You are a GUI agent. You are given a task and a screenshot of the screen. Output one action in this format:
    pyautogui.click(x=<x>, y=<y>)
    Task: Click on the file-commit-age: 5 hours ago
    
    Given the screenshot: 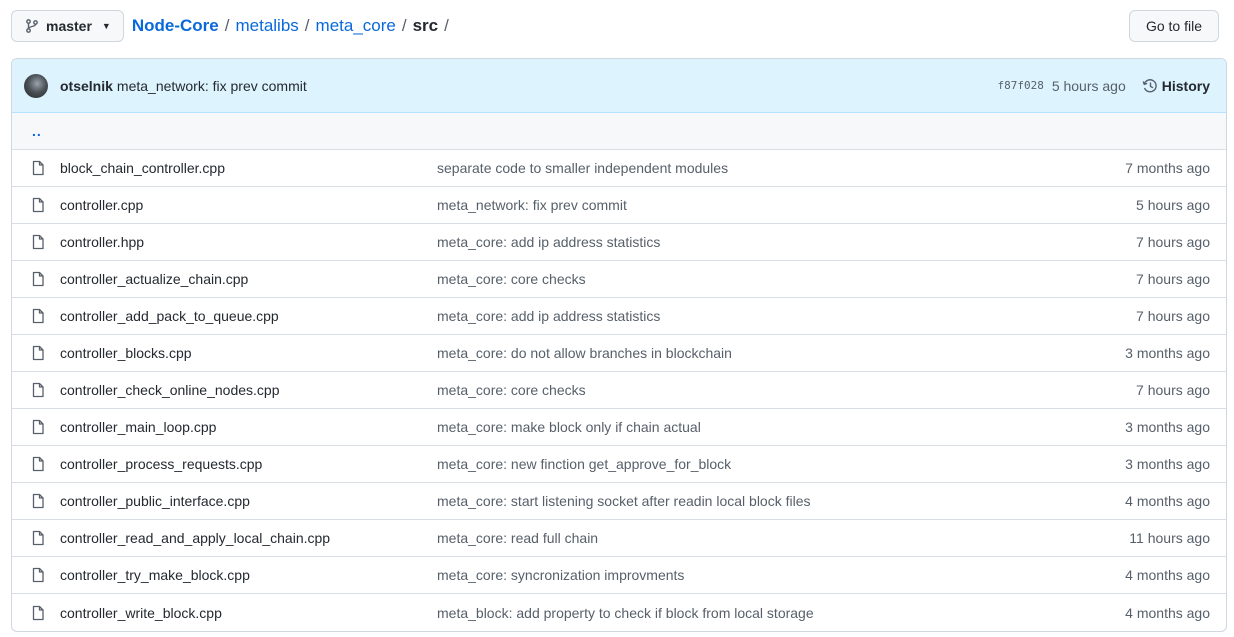 What is the action you would take?
    pyautogui.click(x=1173, y=205)
    